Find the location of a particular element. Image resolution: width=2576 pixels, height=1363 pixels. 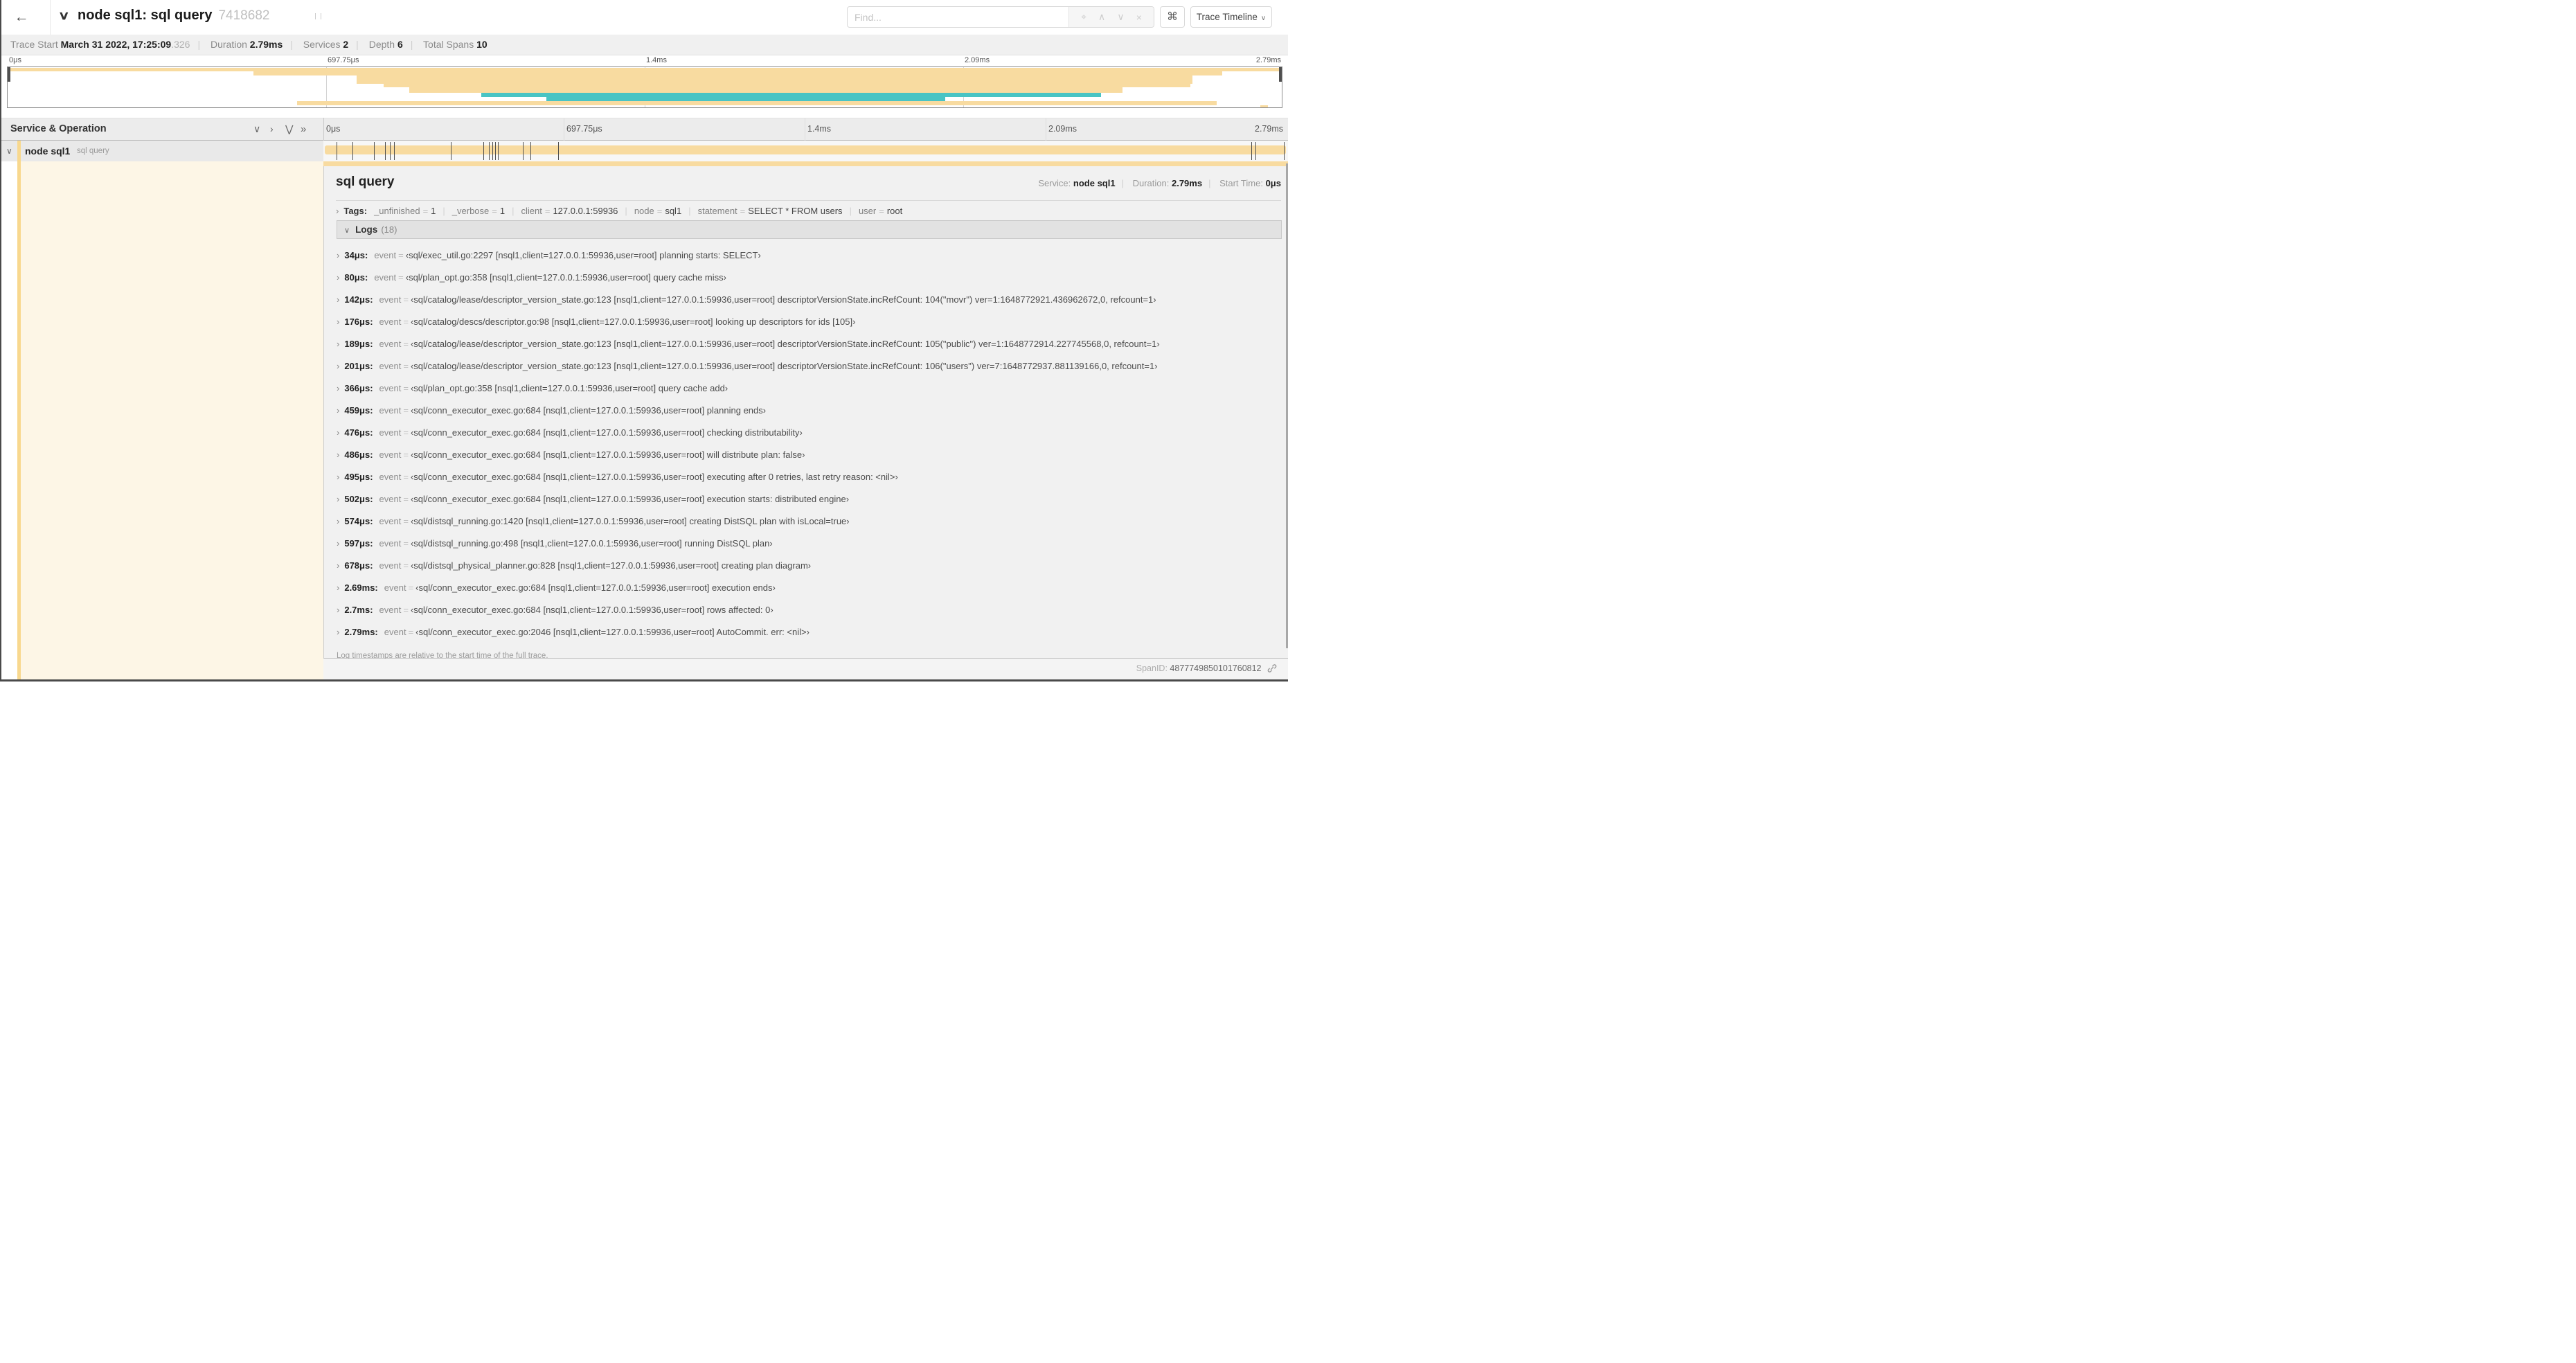

minimap-span-bar is located at coordinates (766, 90).